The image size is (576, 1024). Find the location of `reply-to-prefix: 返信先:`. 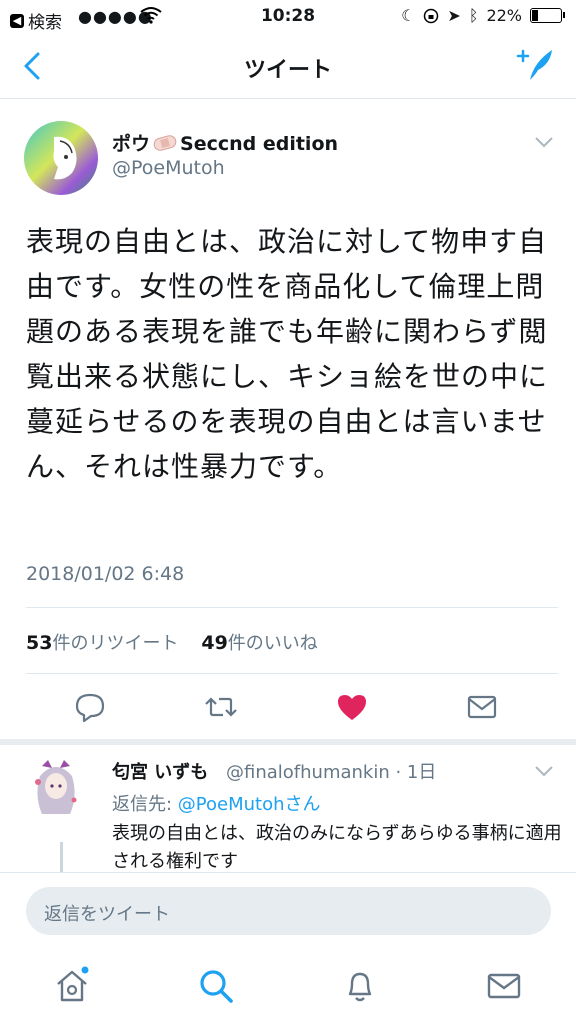

reply-to-prefix: 返信先: is located at coordinates (145, 804).